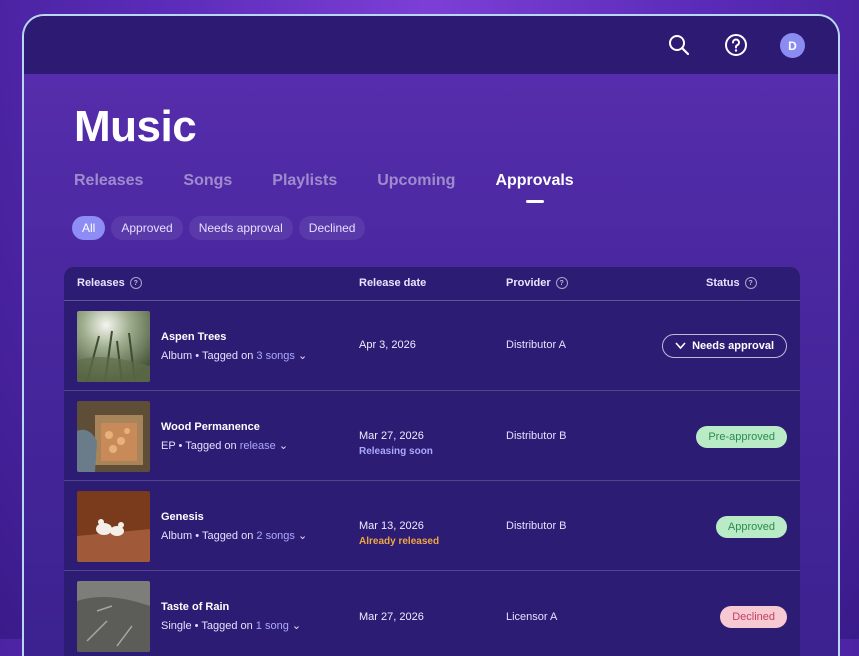  What do you see at coordinates (108, 181) in the screenshot?
I see `tab-releases: Releases` at bounding box center [108, 181].